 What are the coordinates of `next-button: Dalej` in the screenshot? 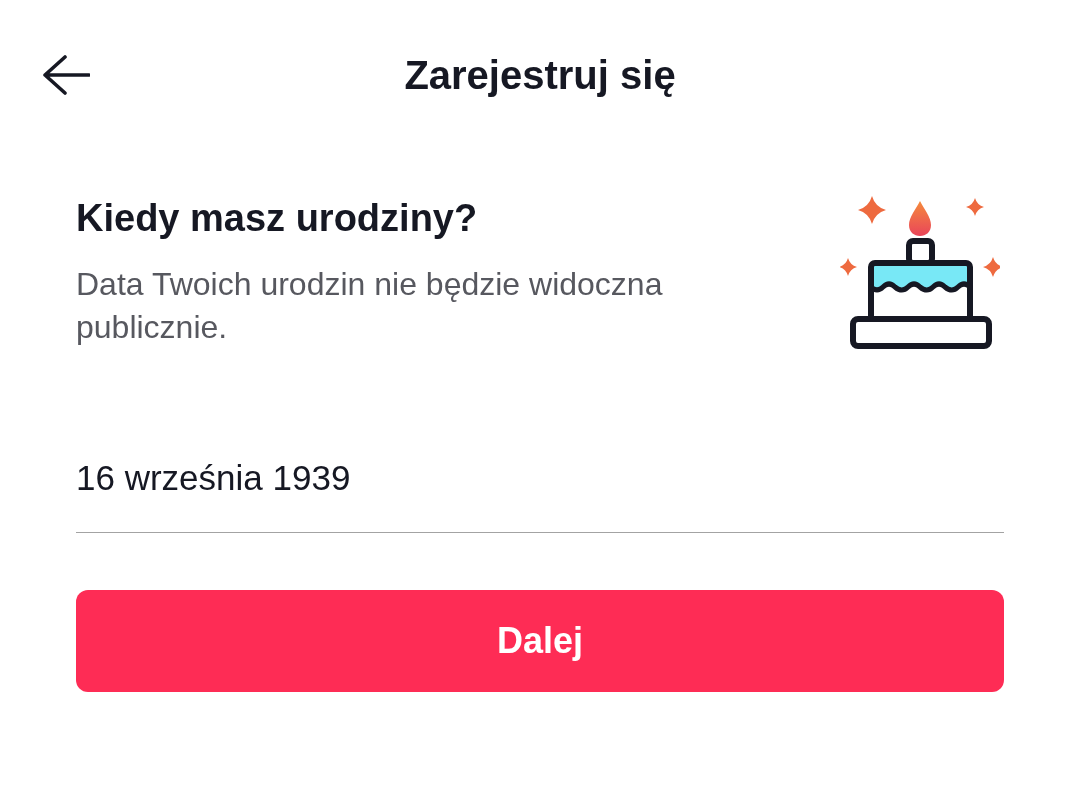 It's located at (540, 641).